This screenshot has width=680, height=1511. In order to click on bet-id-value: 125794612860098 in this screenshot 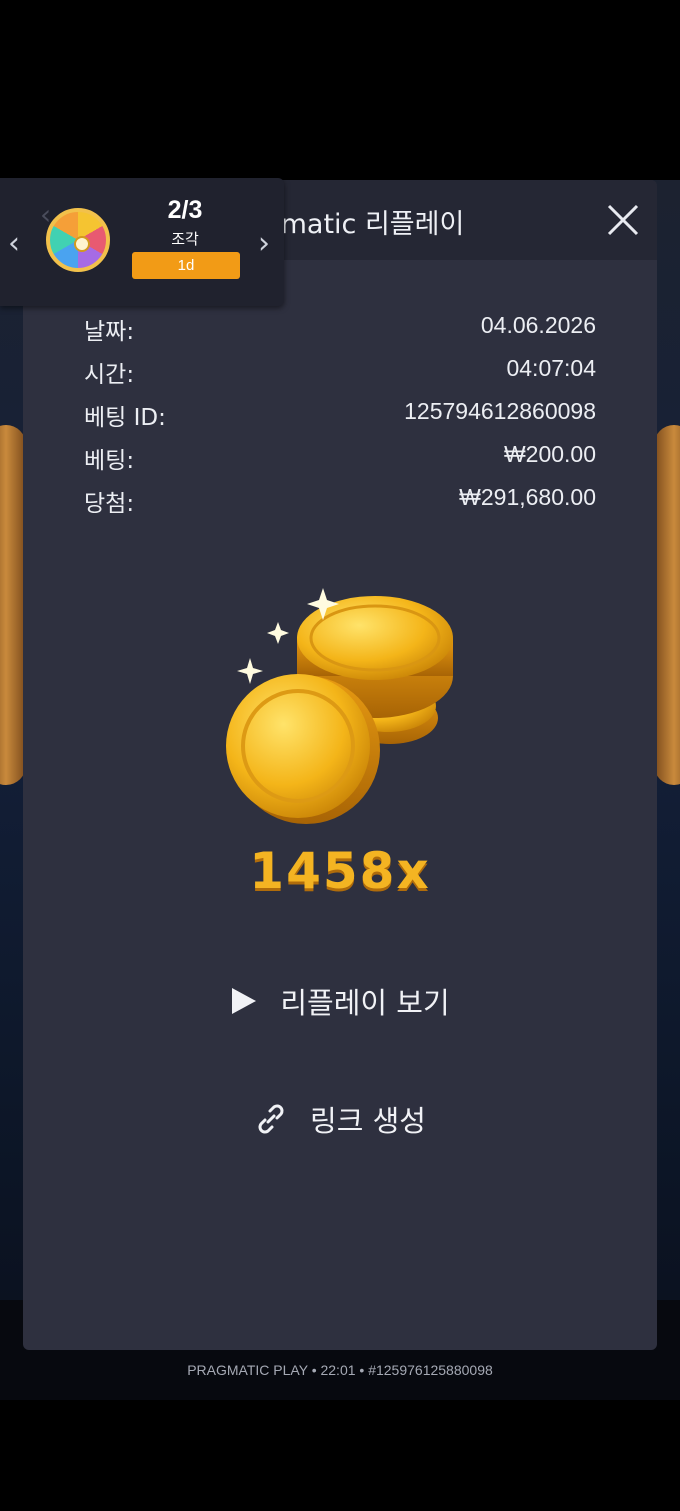, I will do `click(500, 411)`.